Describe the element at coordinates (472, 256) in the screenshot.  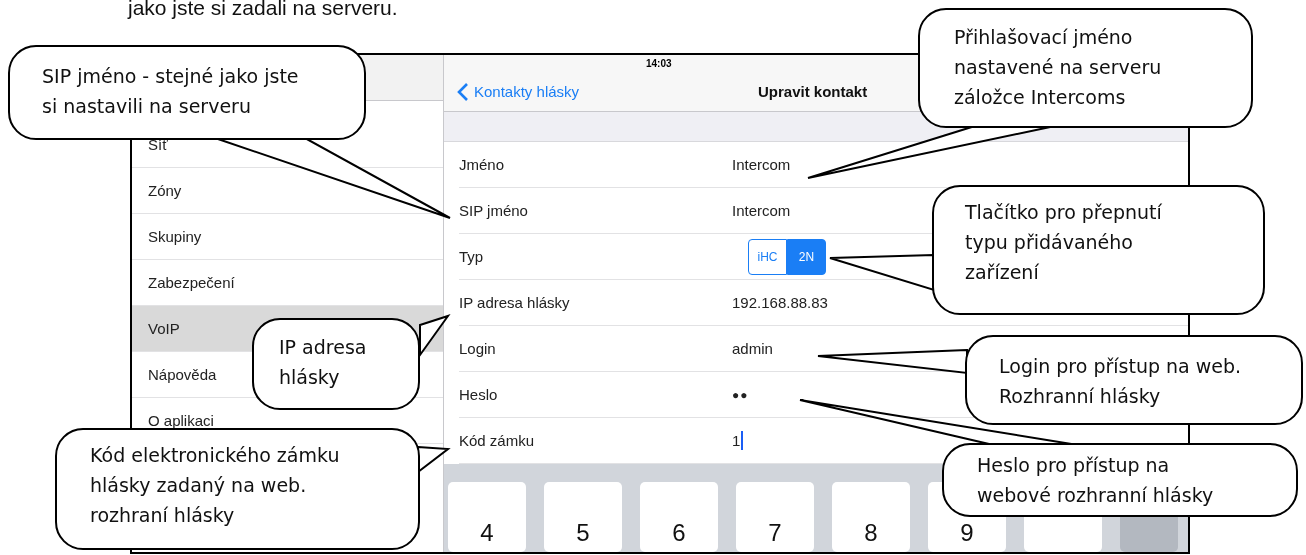
I see `field-label: Typ` at that location.